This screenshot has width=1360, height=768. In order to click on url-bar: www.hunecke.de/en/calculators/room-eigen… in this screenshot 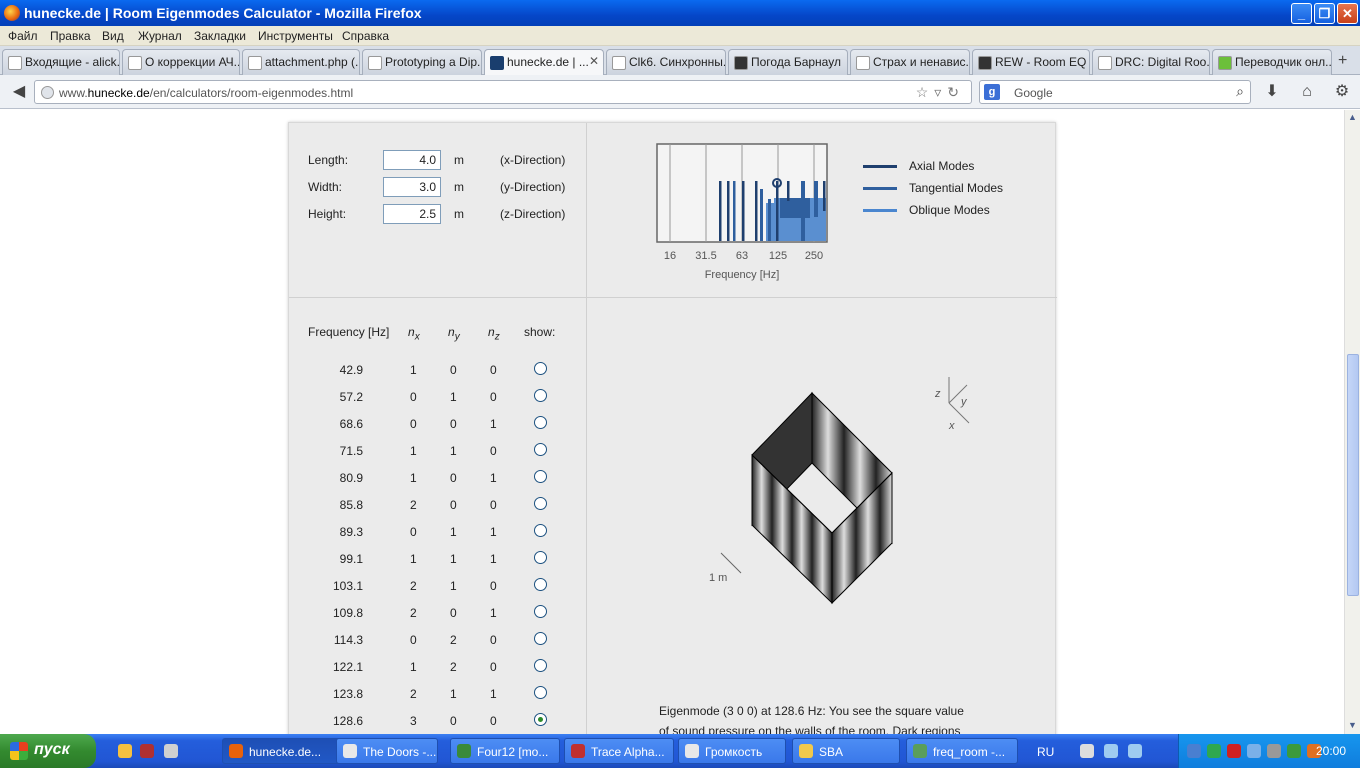, I will do `click(503, 92)`.